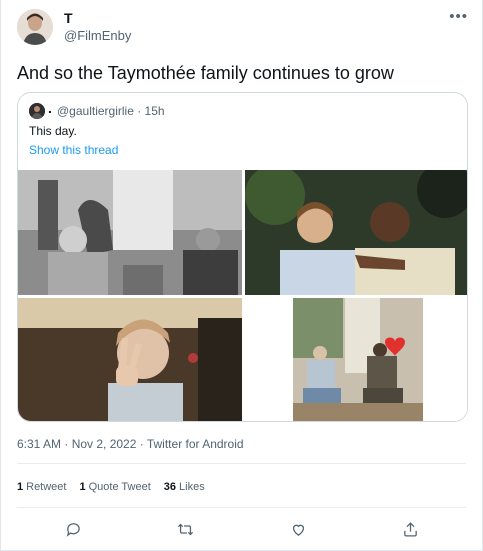 The image size is (483, 551). Describe the element at coordinates (242, 529) in the screenshot. I see `action-bar` at that location.